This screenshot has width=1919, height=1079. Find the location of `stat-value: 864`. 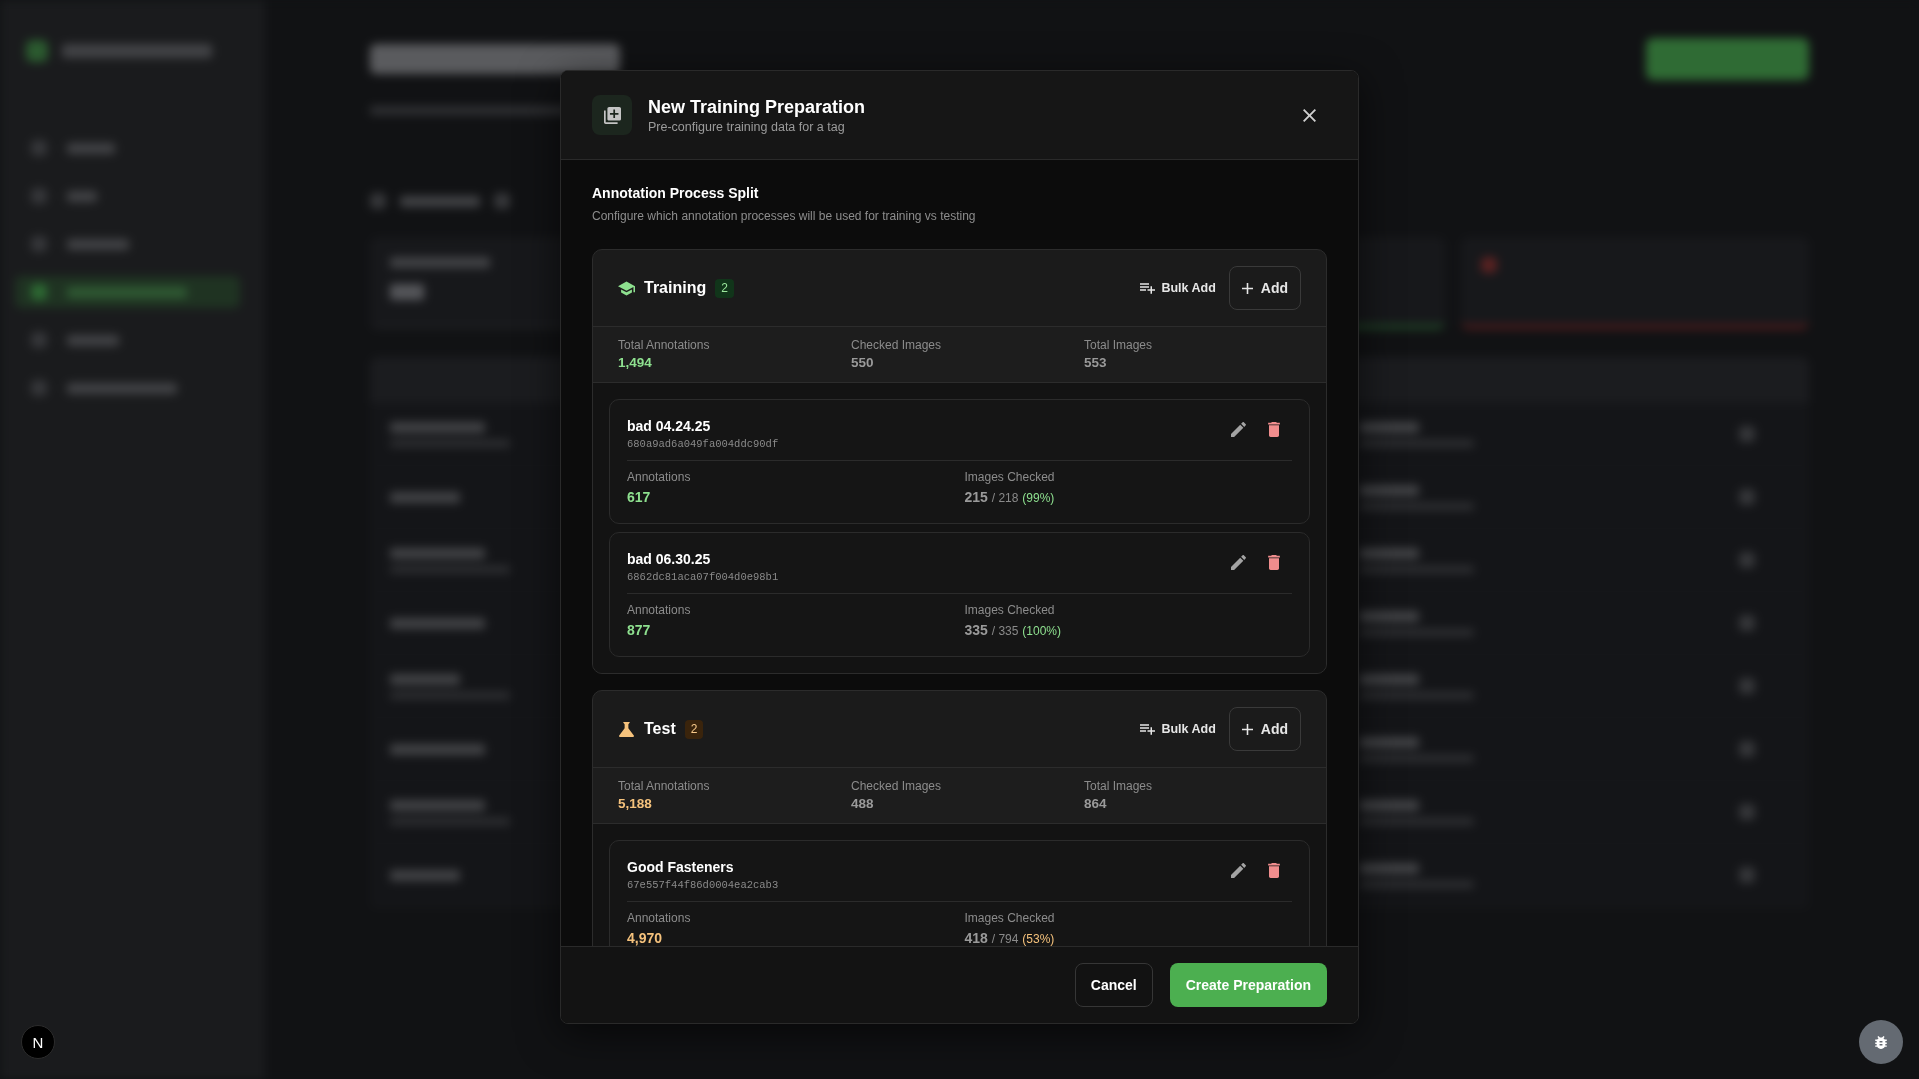

stat-value: 864 is located at coordinates (1096, 804).